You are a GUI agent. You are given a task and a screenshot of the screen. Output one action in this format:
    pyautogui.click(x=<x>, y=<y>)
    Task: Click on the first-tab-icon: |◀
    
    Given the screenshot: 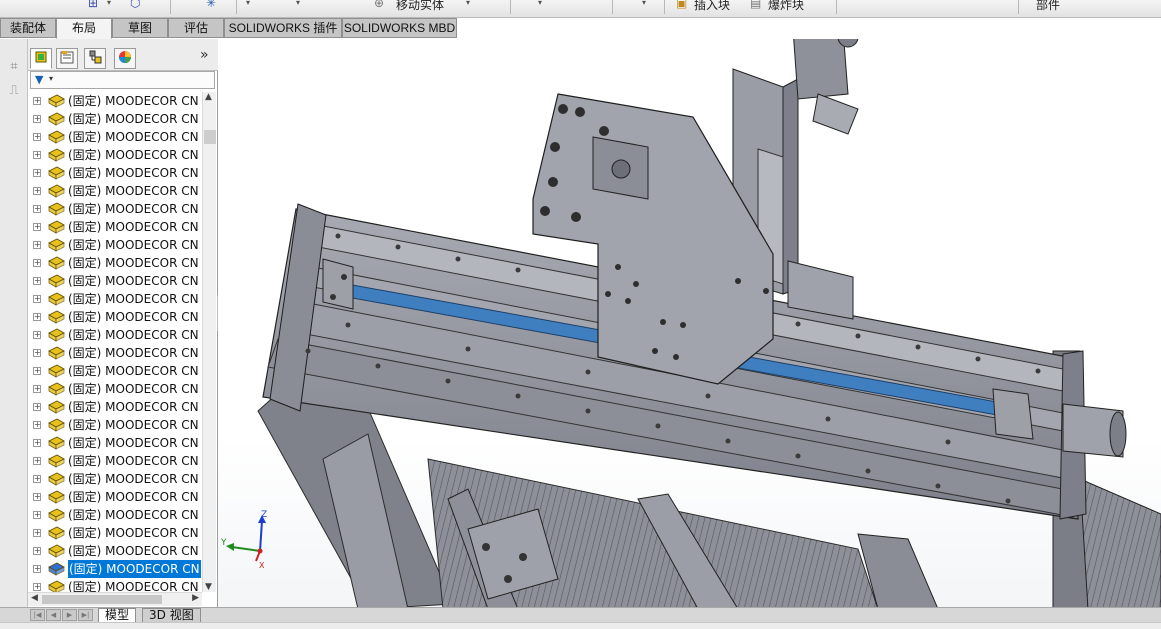 What is the action you would take?
    pyautogui.click(x=37, y=615)
    